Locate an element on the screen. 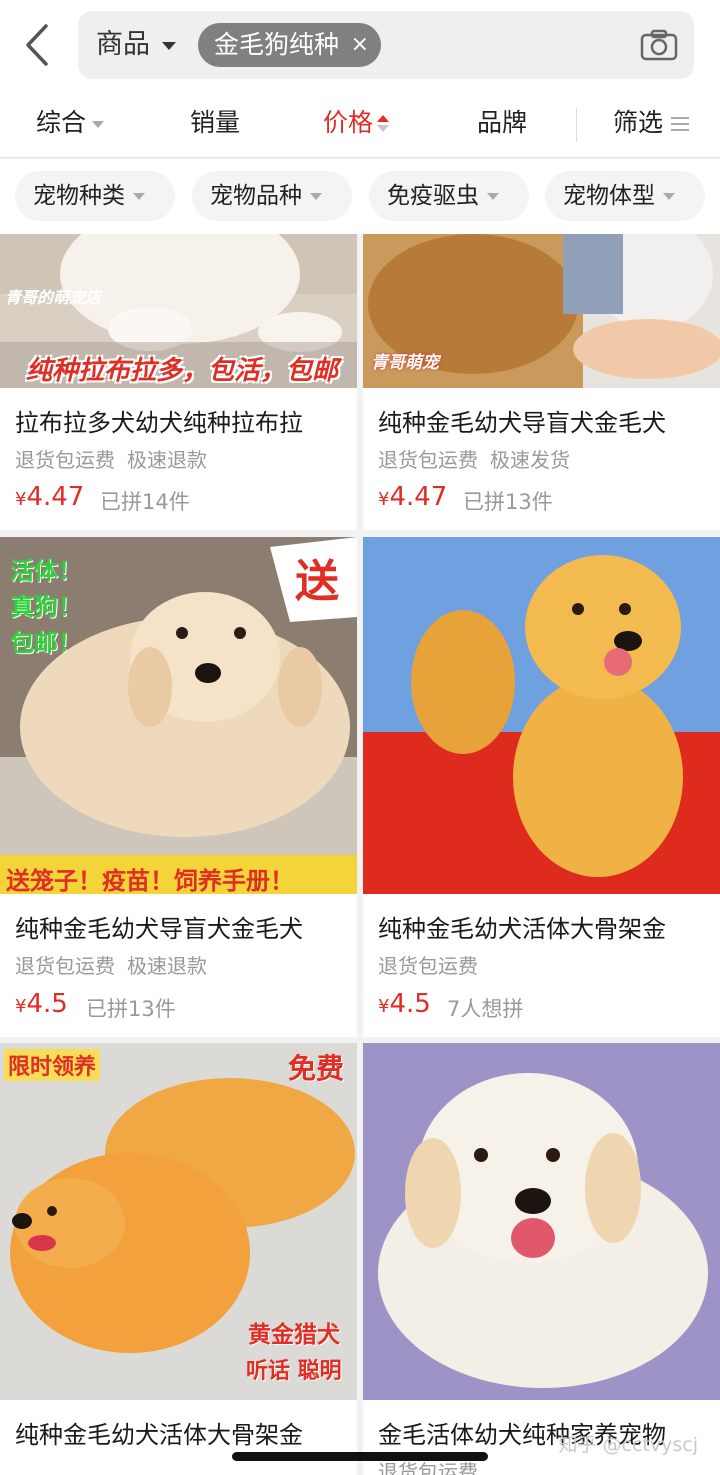 This screenshot has width=720, height=1475. filter-pill-pet-breed: 宠物品种 is located at coordinates (272, 196).